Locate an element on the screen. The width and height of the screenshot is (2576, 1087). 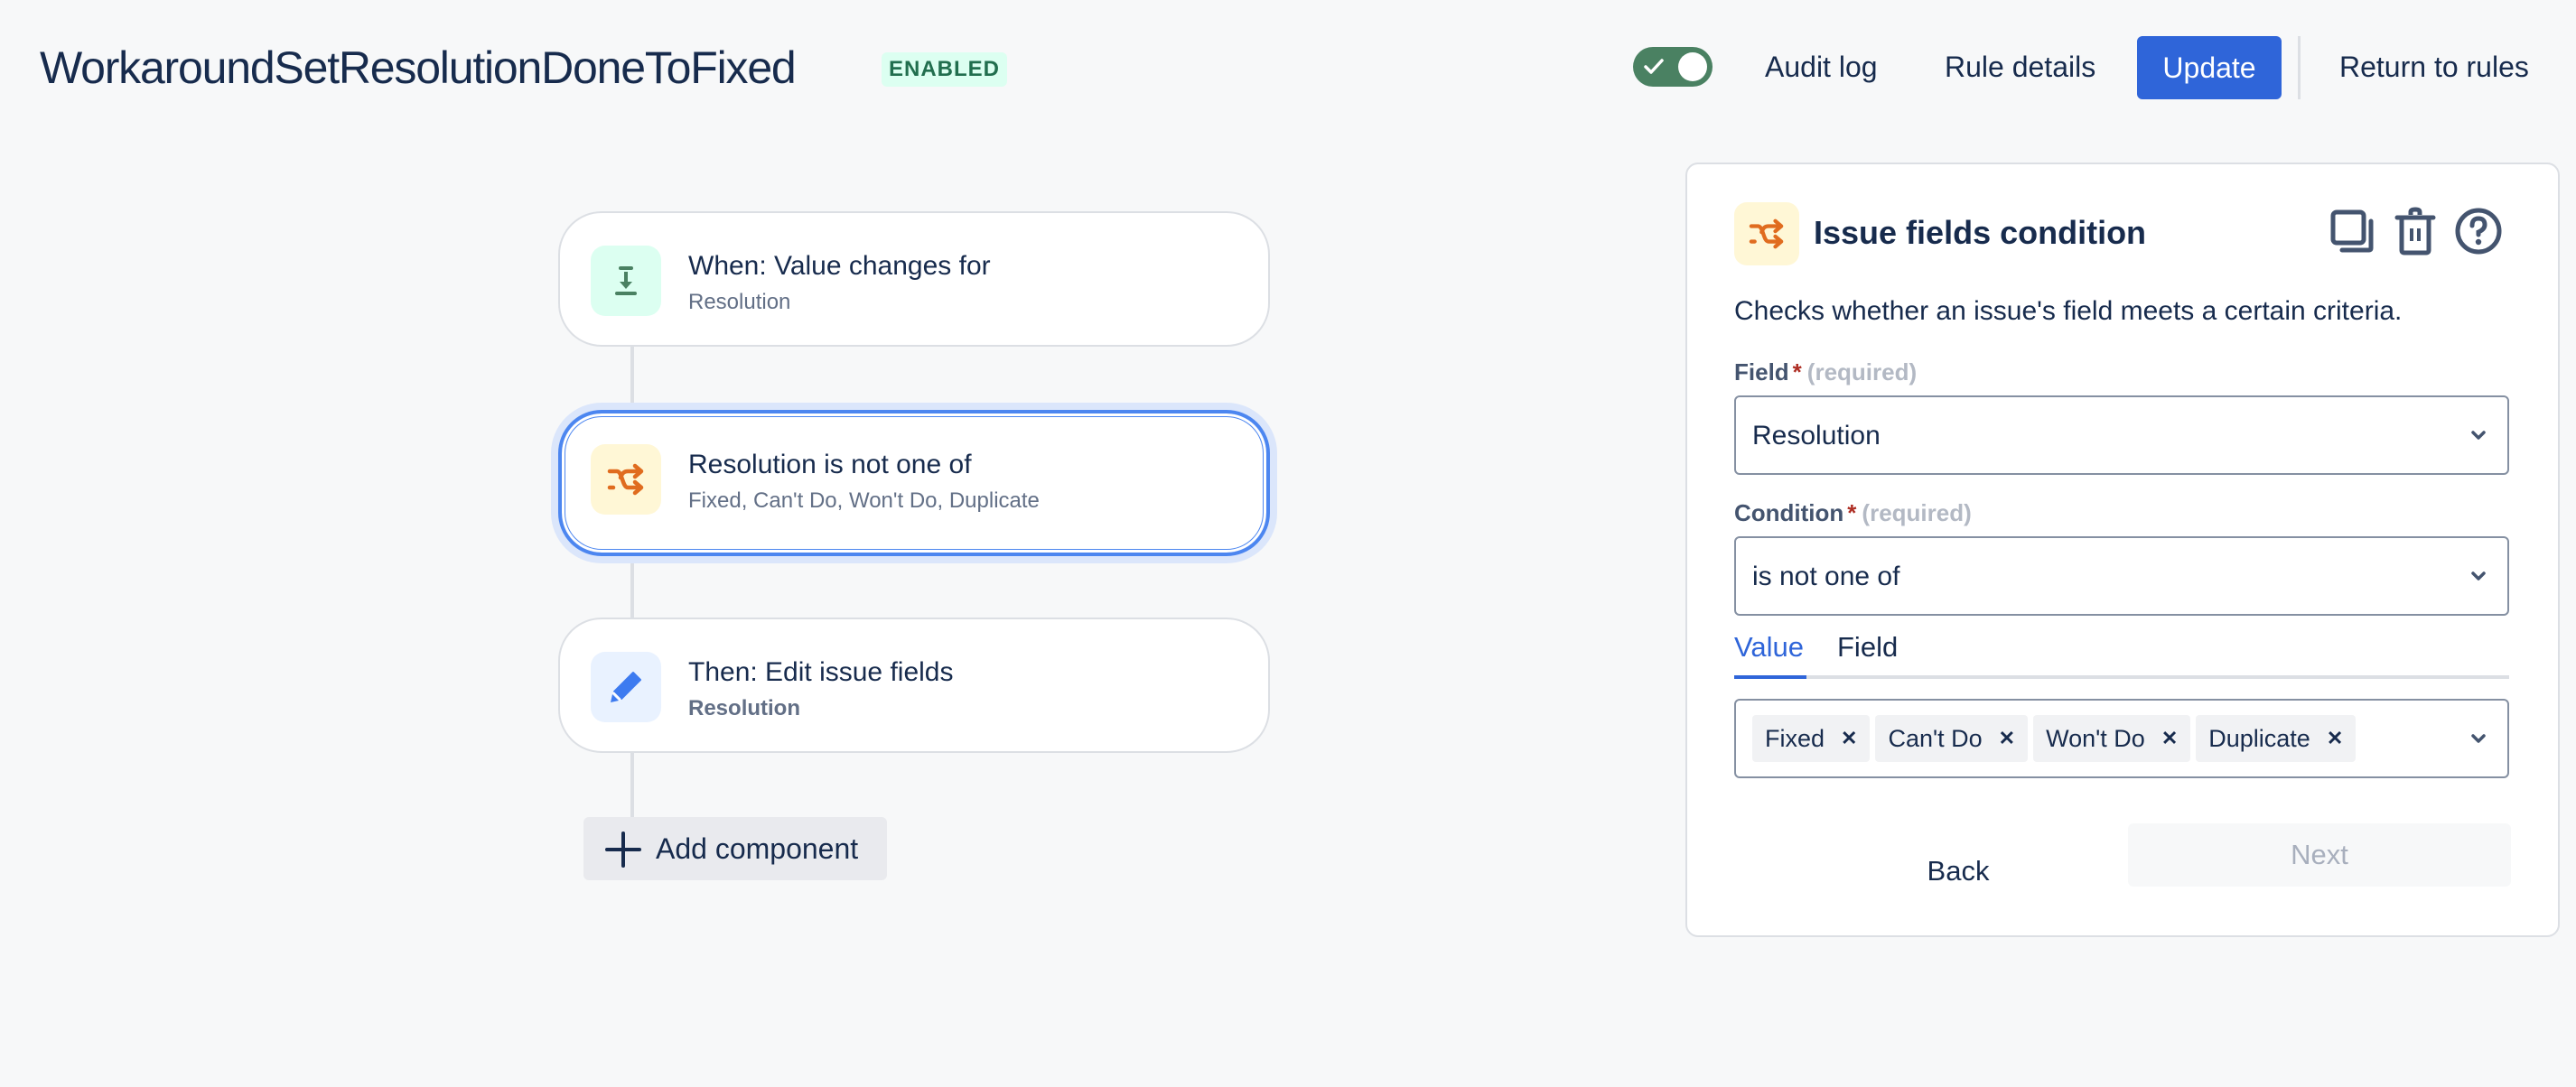
delete-button is located at coordinates (2415, 231).